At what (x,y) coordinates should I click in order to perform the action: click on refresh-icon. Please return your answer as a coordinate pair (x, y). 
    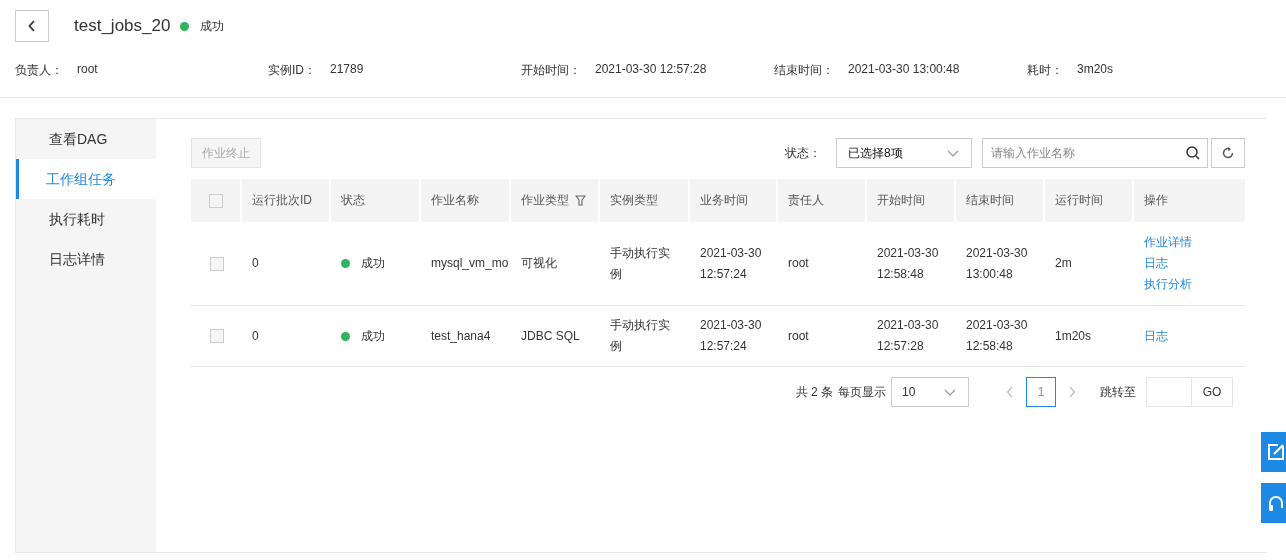
    Looking at the image, I should click on (1228, 153).